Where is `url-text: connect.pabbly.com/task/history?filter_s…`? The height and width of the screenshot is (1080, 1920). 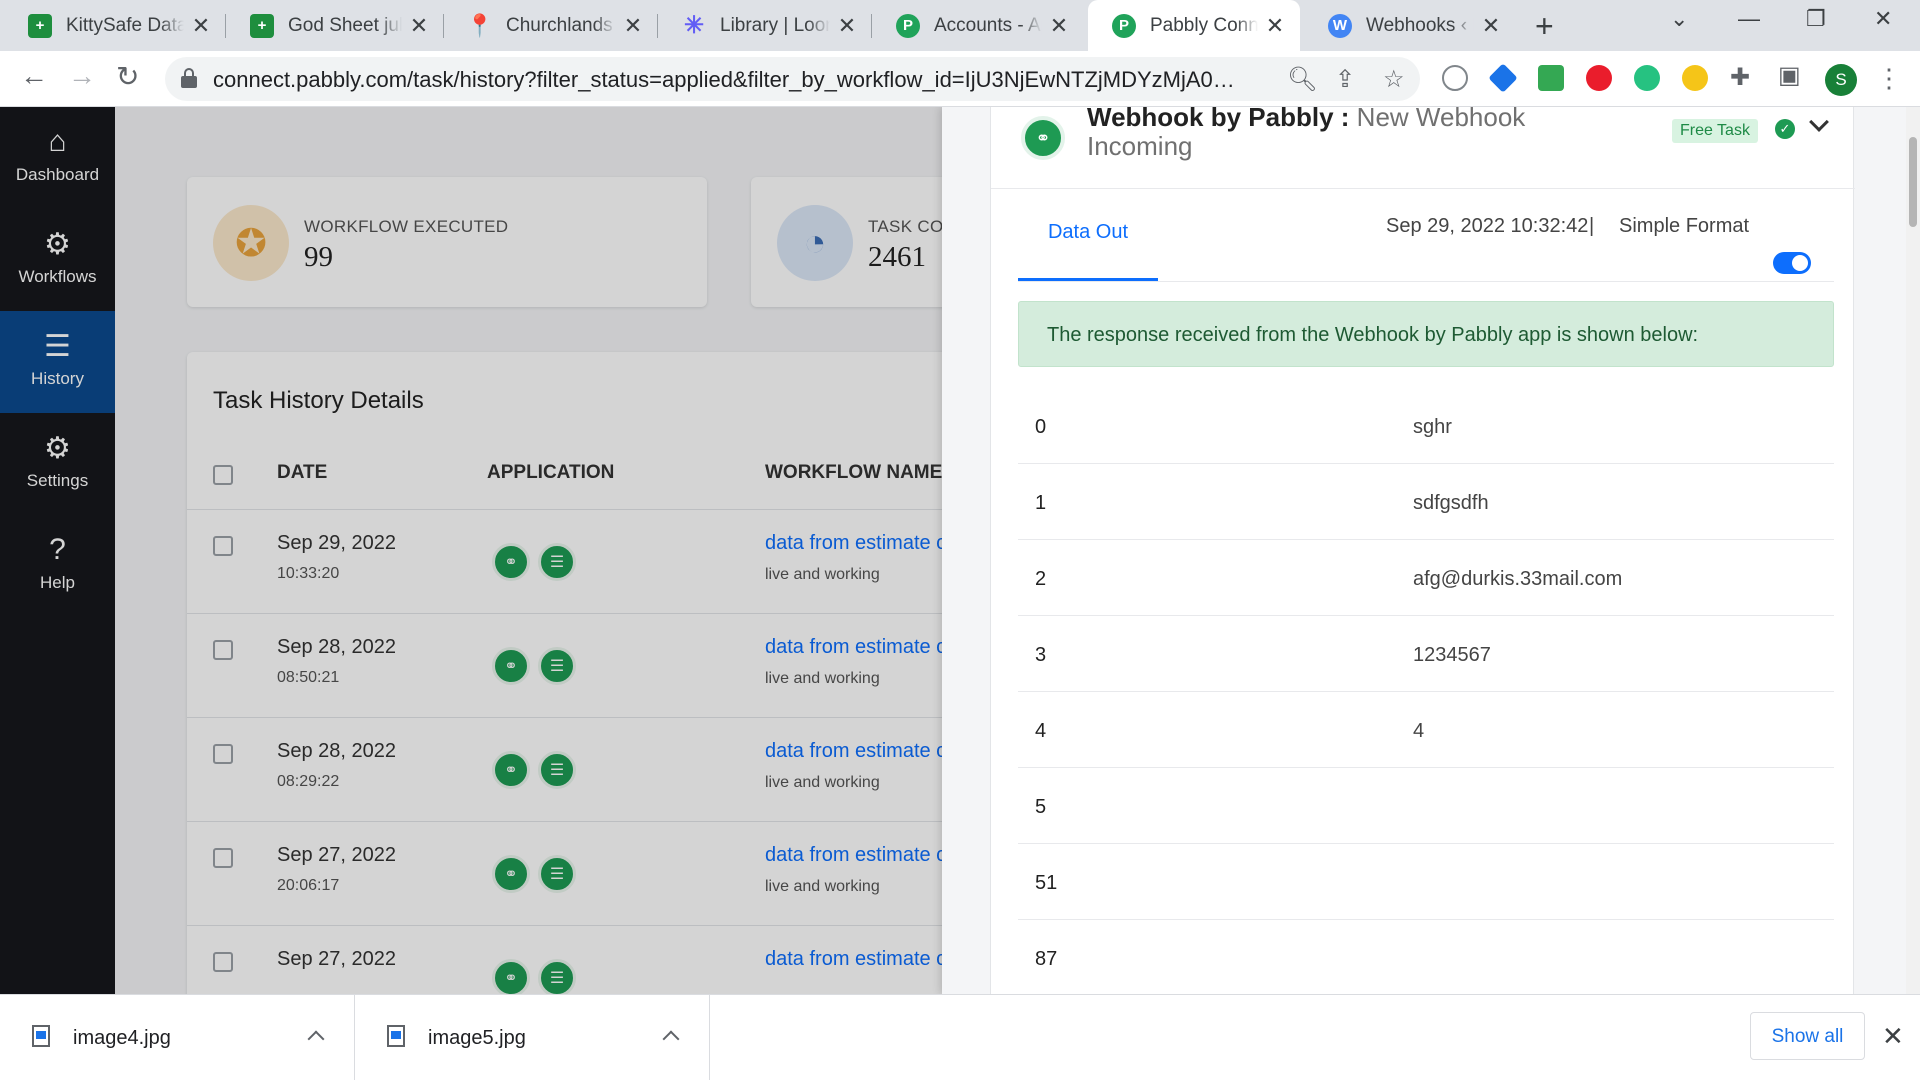 url-text: connect.pabbly.com/task/history?filter_s… is located at coordinates (728, 80).